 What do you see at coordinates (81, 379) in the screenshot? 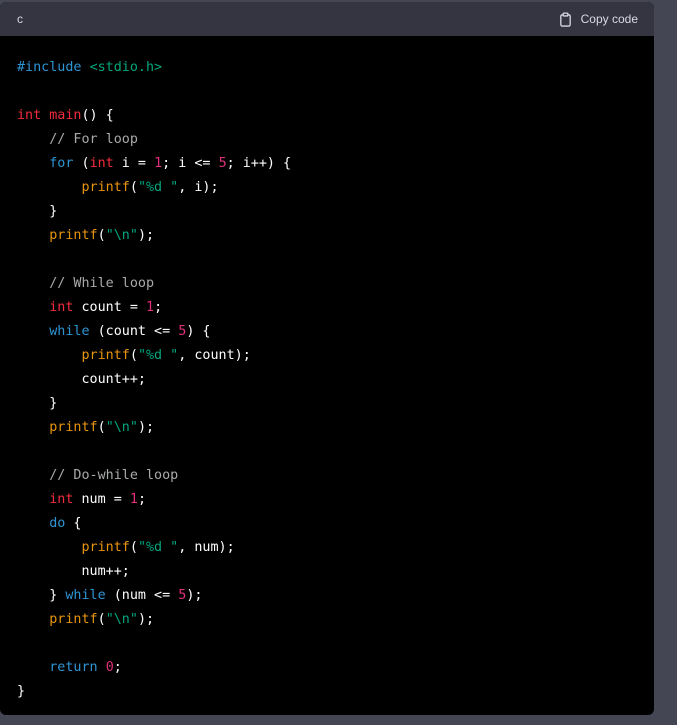
I see `code-text: count++;` at bounding box center [81, 379].